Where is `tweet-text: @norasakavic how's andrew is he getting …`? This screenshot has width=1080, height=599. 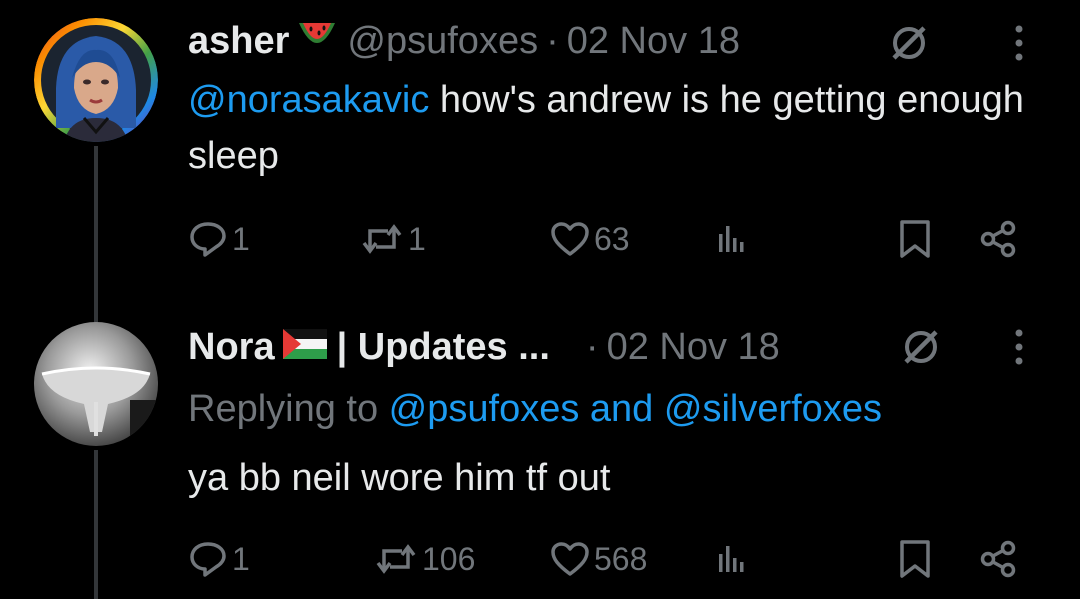
tweet-text: @norasakavic how's andrew is he getting … is located at coordinates (618, 128).